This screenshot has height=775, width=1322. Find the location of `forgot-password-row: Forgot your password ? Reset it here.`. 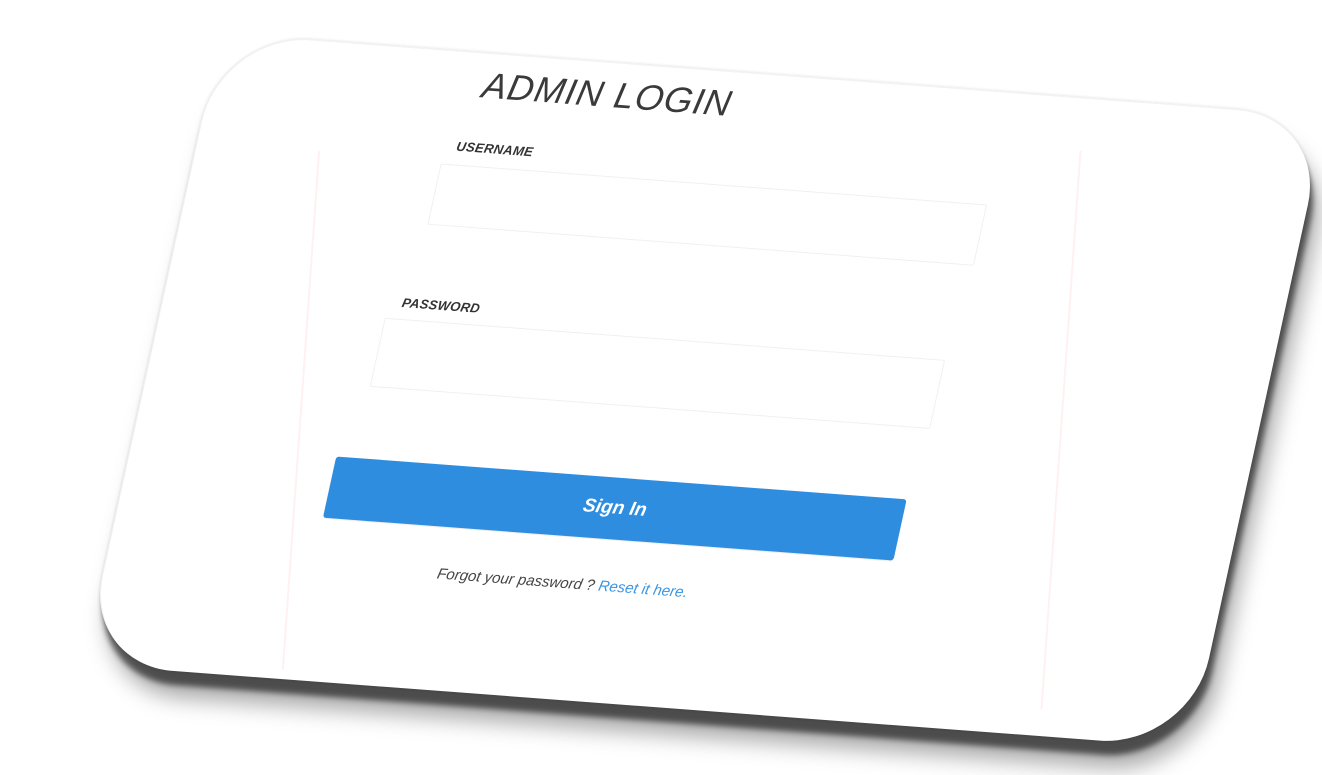

forgot-password-row: Forgot your password ? Reset it here. is located at coordinates (563, 584).